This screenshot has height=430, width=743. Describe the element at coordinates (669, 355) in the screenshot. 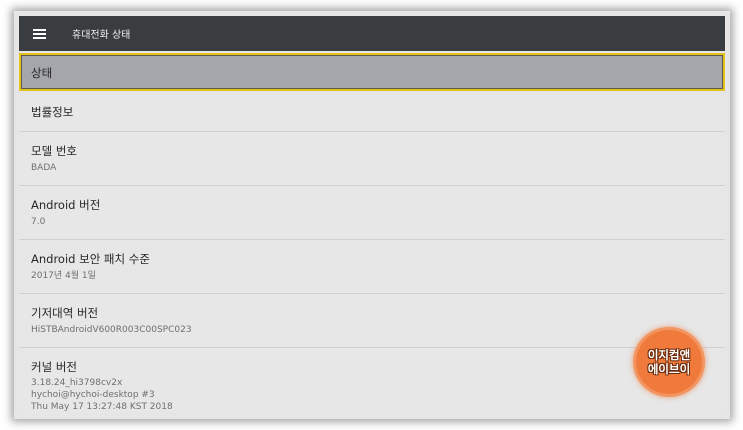

I see `watermark-line: 이지컴앤` at that location.